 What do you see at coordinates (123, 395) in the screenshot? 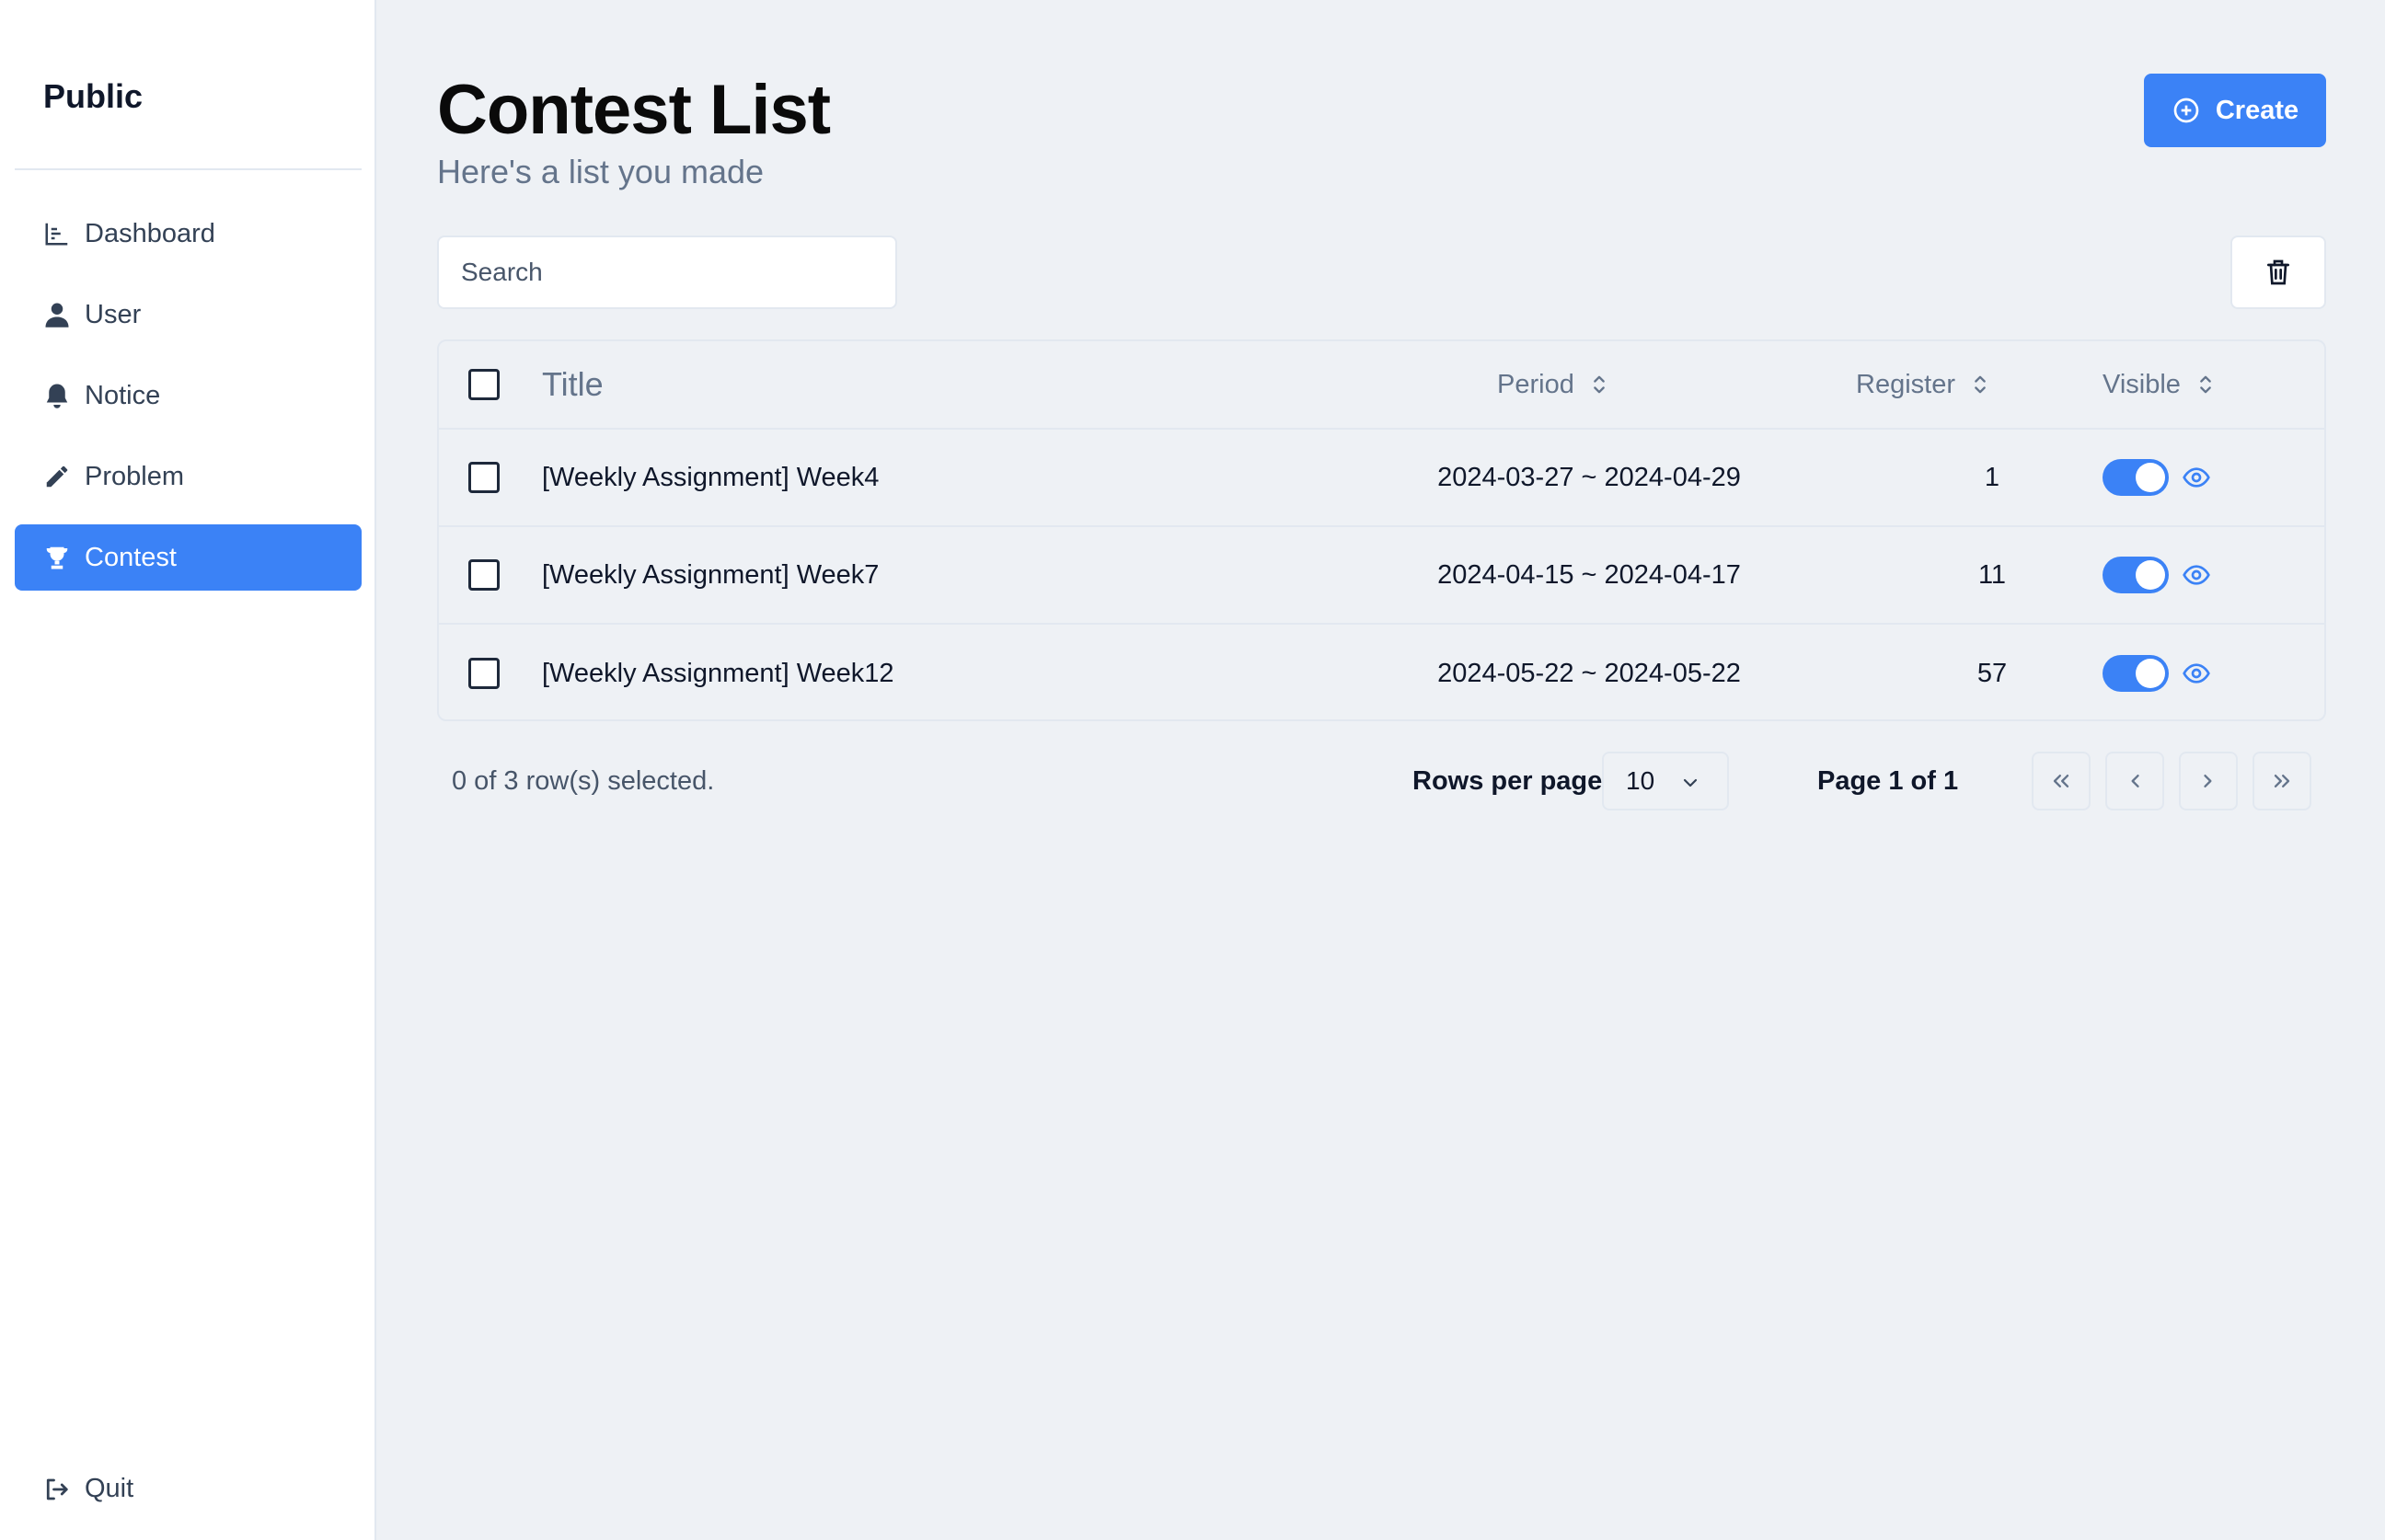
I see `sidebar-item-label: Notice` at bounding box center [123, 395].